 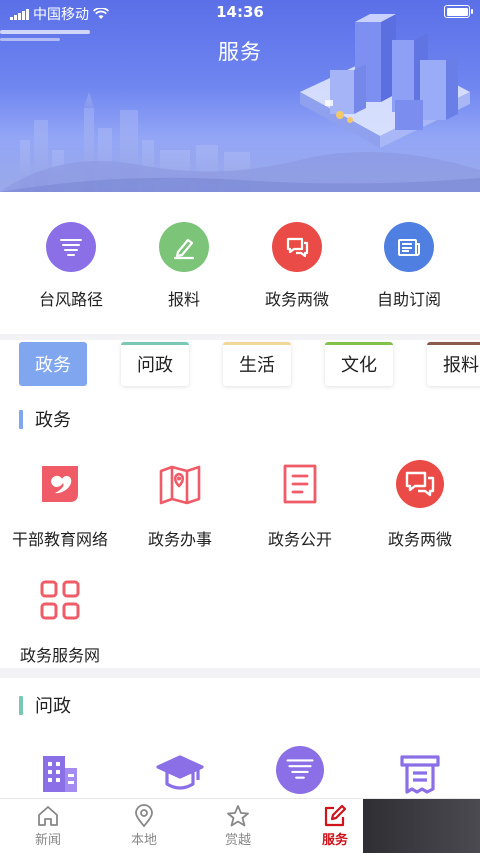 What do you see at coordinates (53, 420) in the screenshot?
I see `section-title: 政务` at bounding box center [53, 420].